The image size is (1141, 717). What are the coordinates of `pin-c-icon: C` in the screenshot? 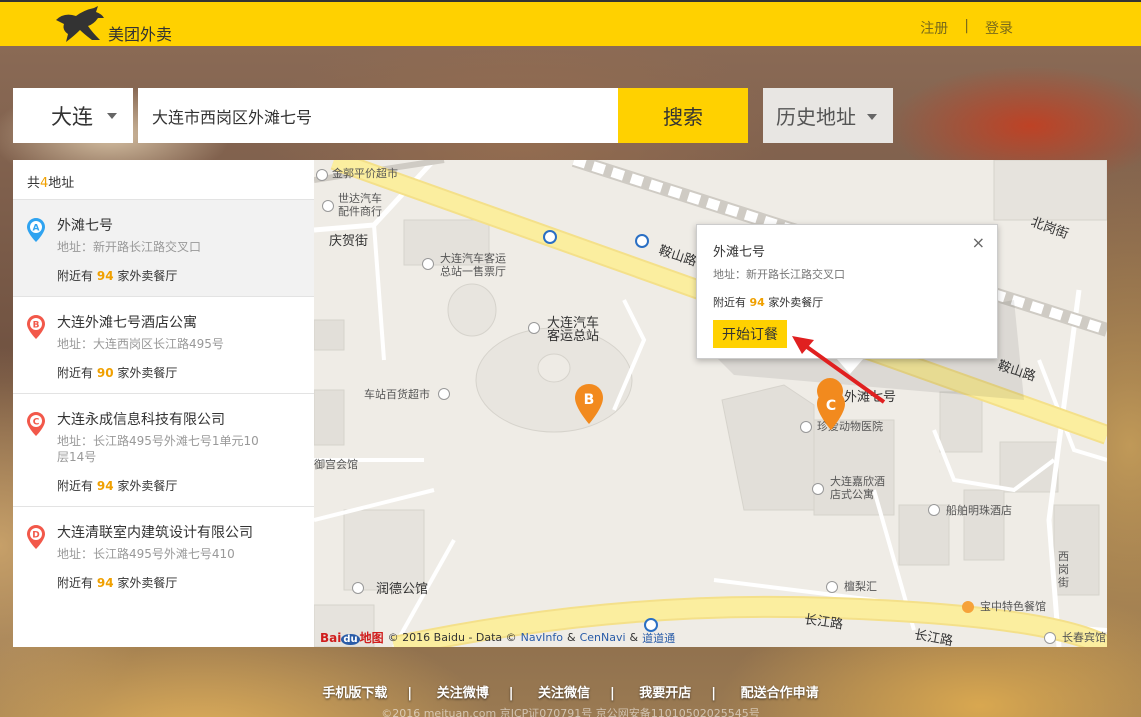 It's located at (36, 424).